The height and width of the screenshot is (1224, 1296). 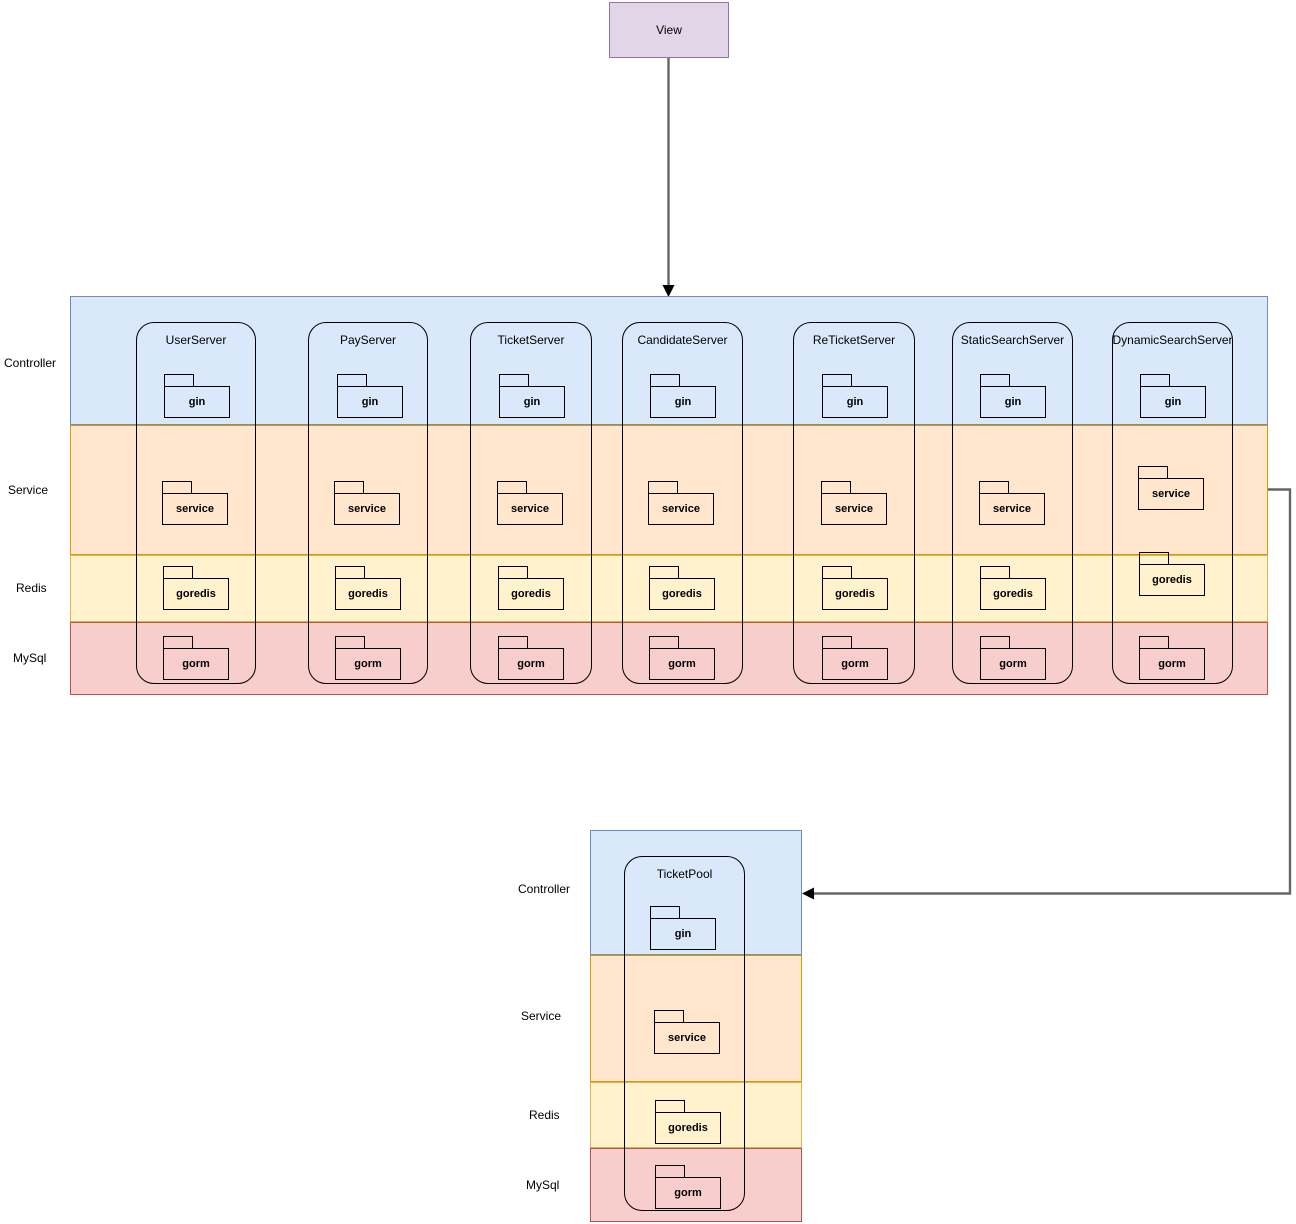 I want to click on package-gorm-candidateserver: gorm, so click(x=682, y=658).